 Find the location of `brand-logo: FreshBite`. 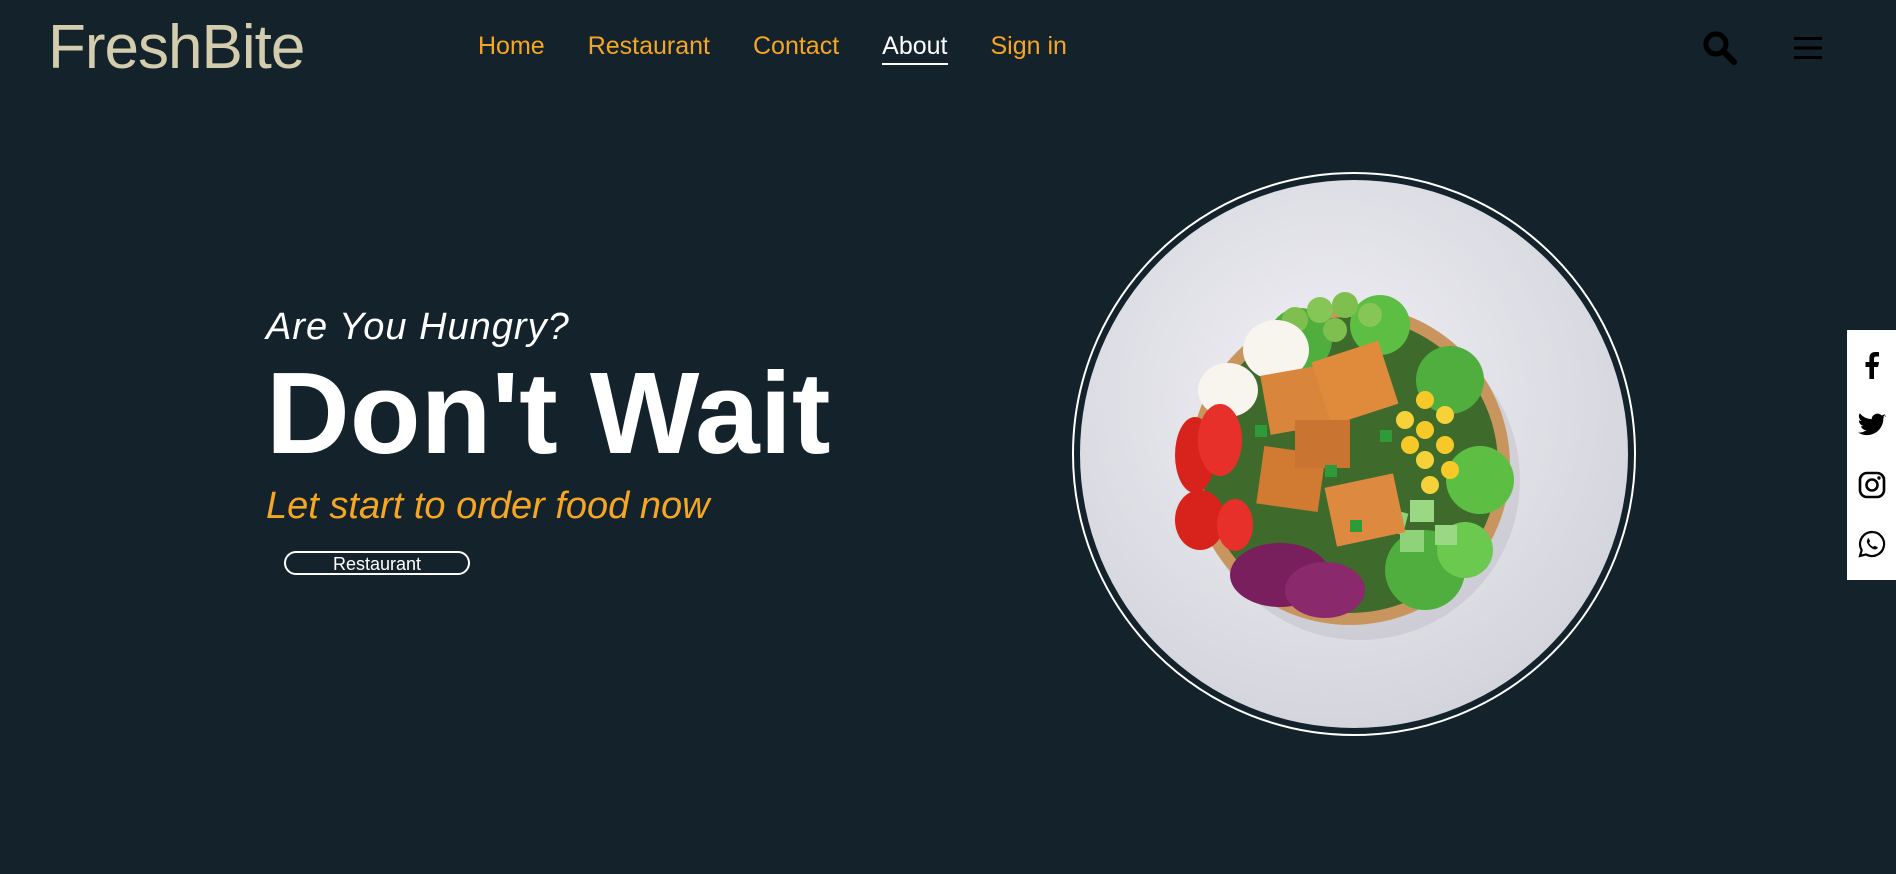

brand-logo: FreshBite is located at coordinates (176, 47).